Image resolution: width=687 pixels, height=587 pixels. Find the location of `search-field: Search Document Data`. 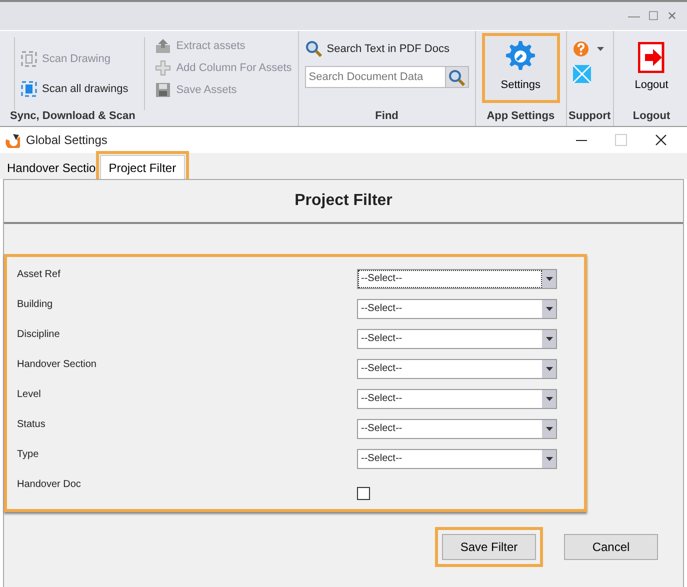

search-field: Search Document Data is located at coordinates (374, 77).